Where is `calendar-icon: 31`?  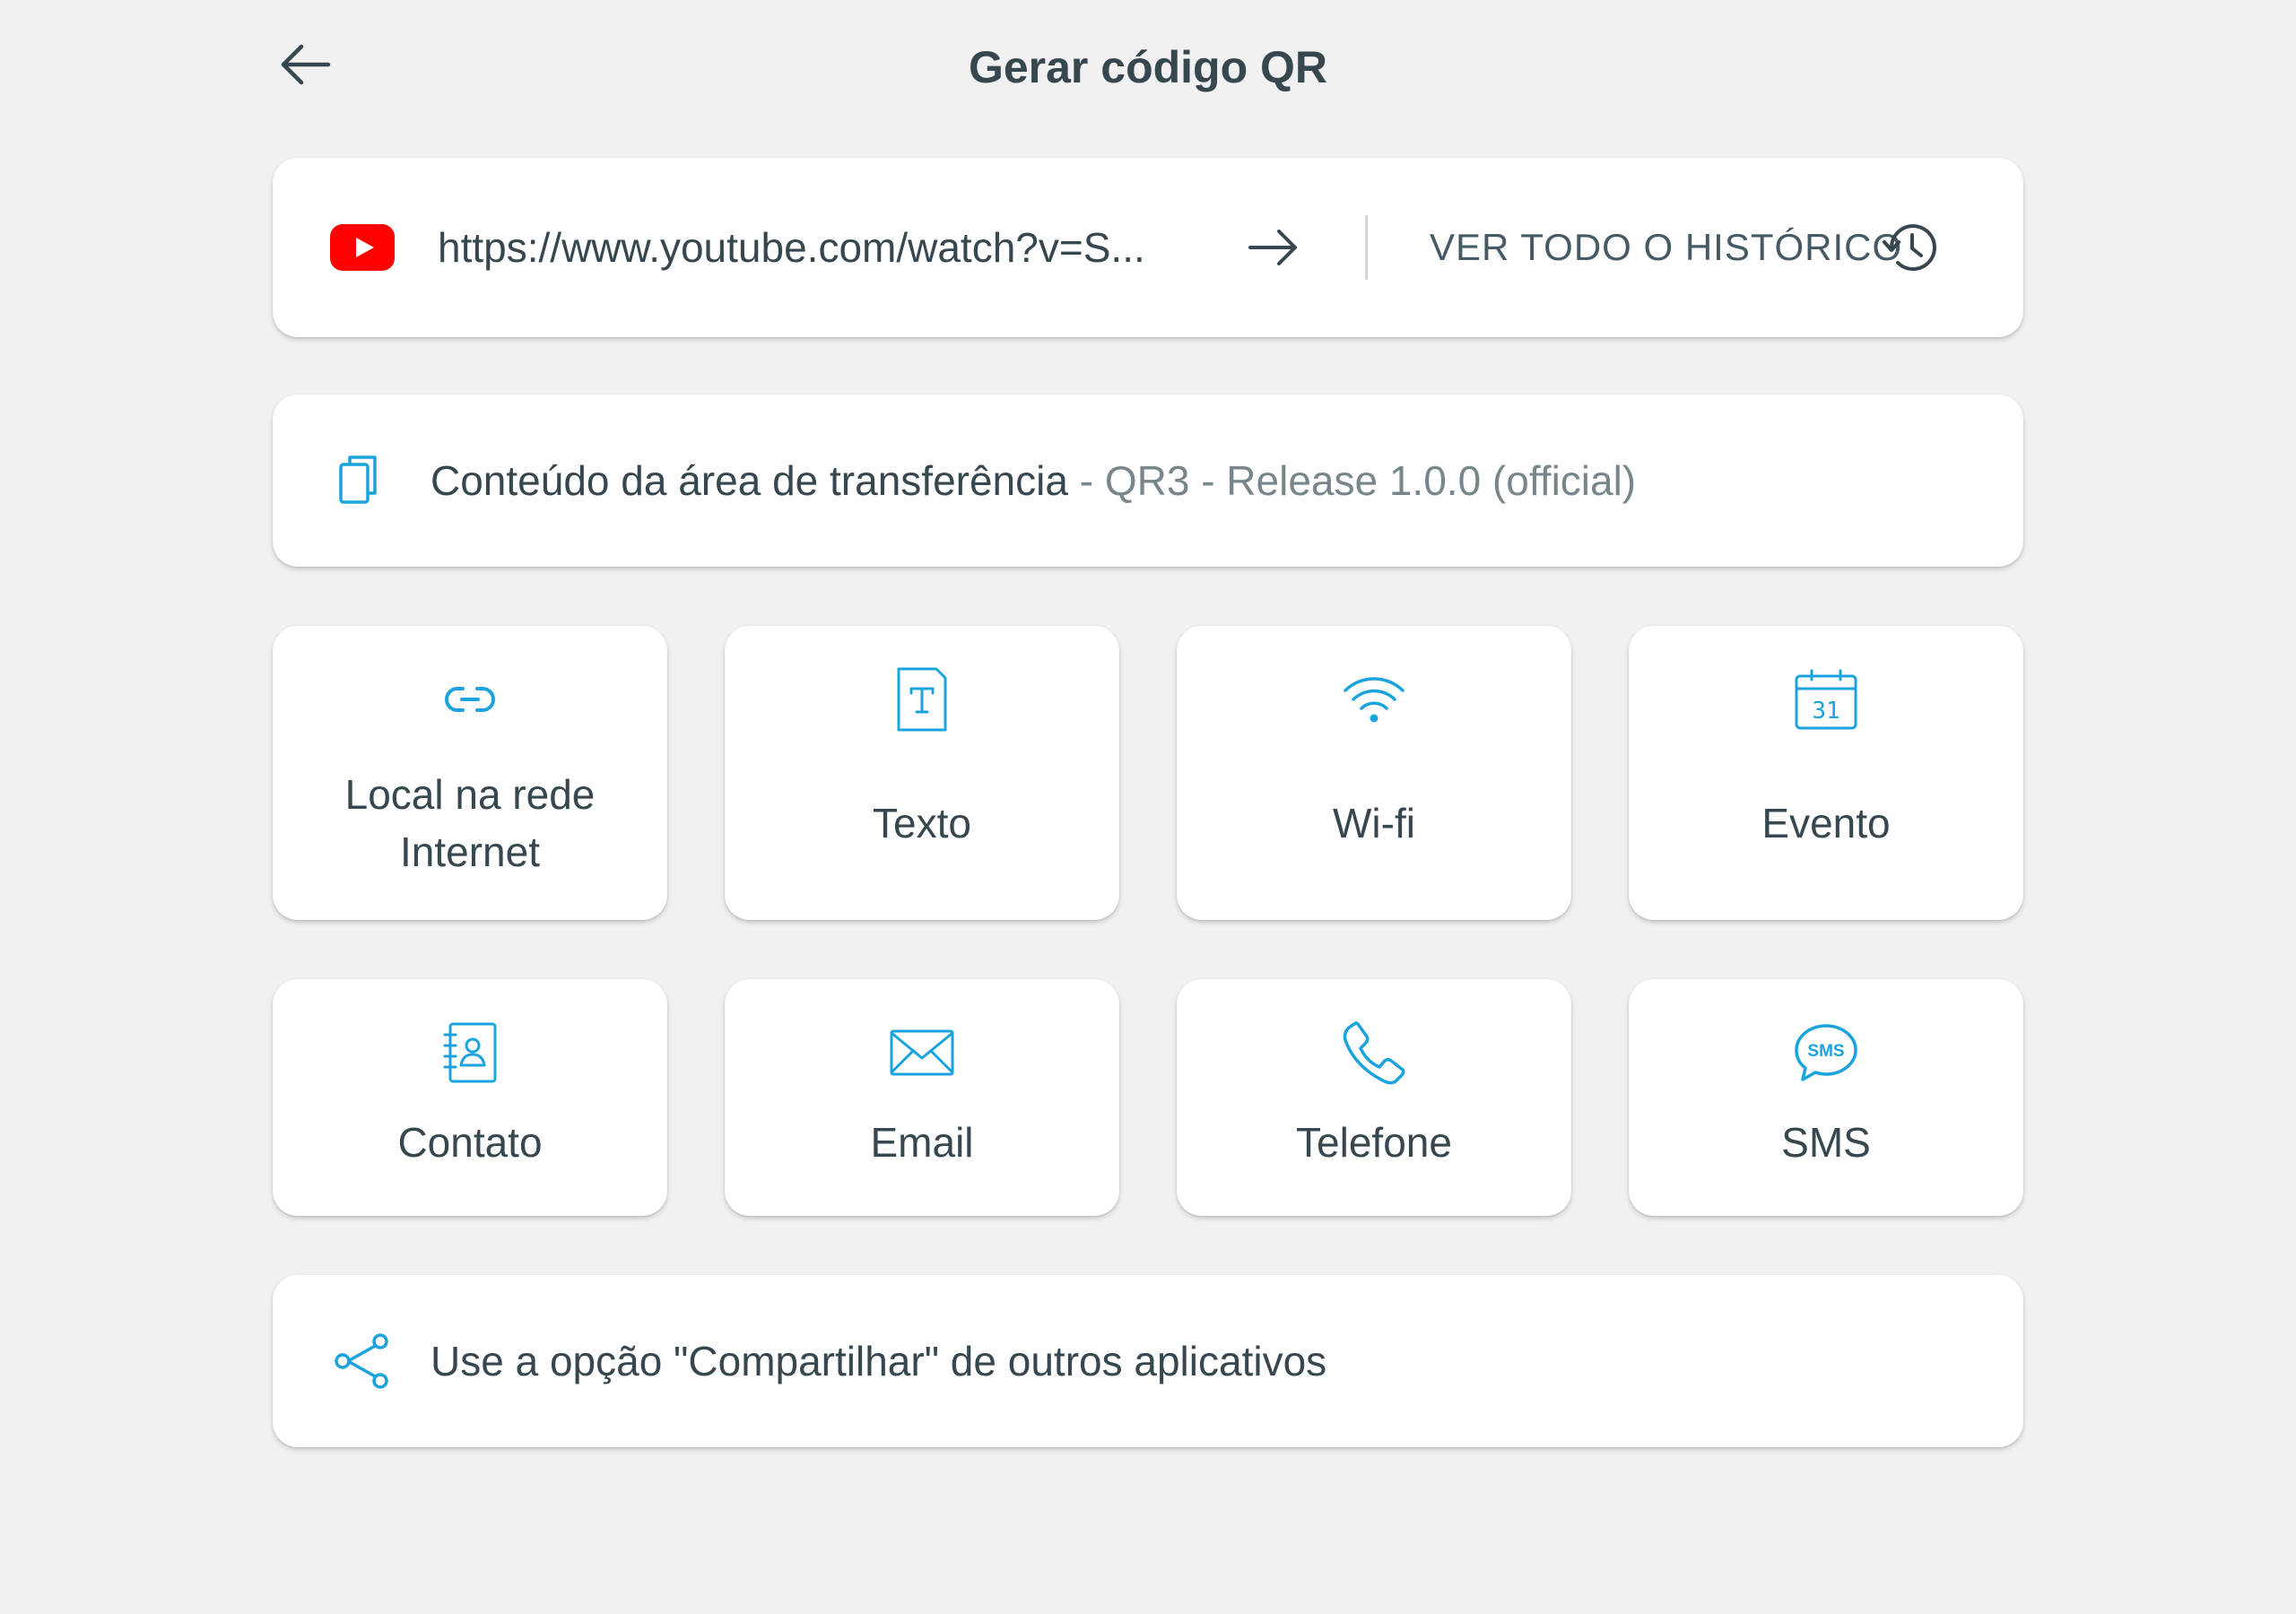 calendar-icon: 31 is located at coordinates (1826, 699).